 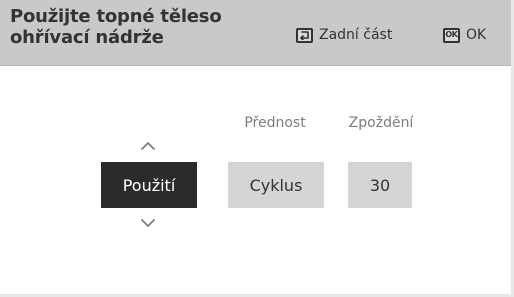 What do you see at coordinates (381, 123) in the screenshot?
I see `delay-label: Zpoždění` at bounding box center [381, 123].